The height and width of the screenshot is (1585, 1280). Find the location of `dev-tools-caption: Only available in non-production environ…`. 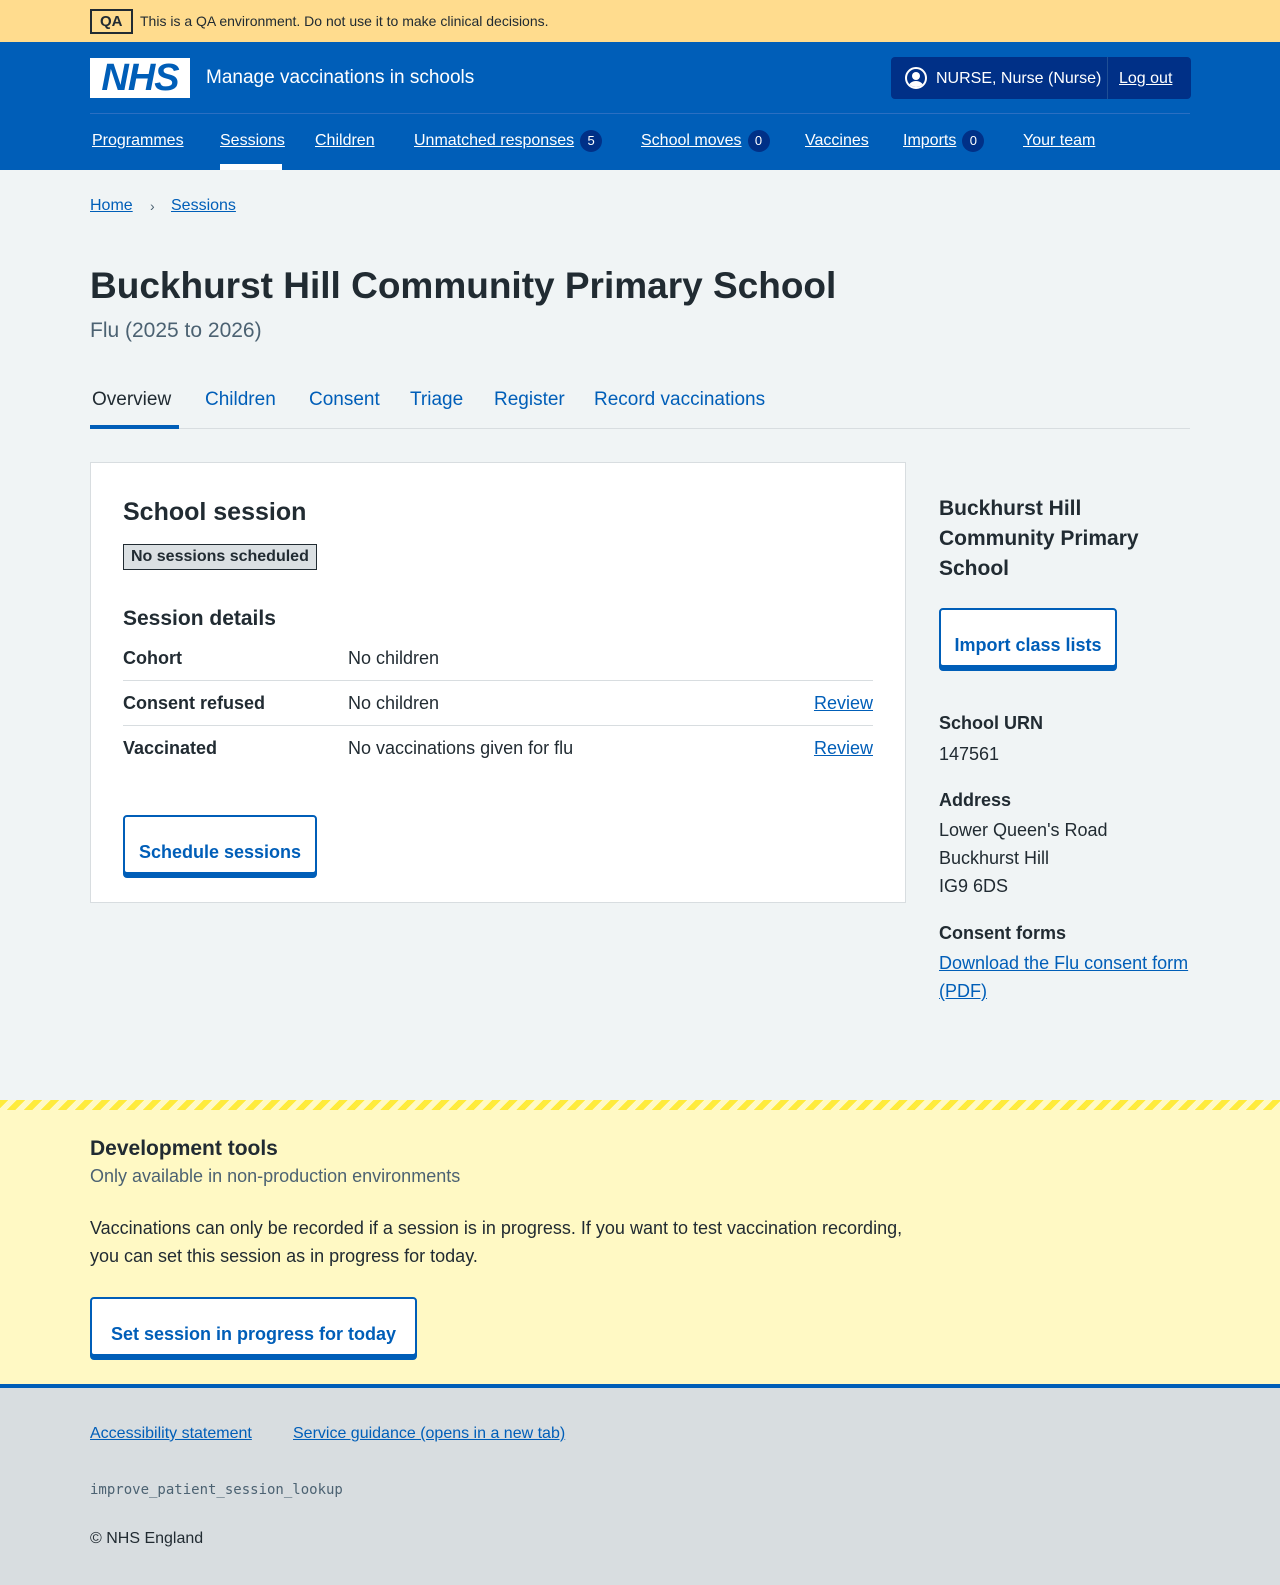

dev-tools-caption: Only available in non-production environ… is located at coordinates (275, 1176).